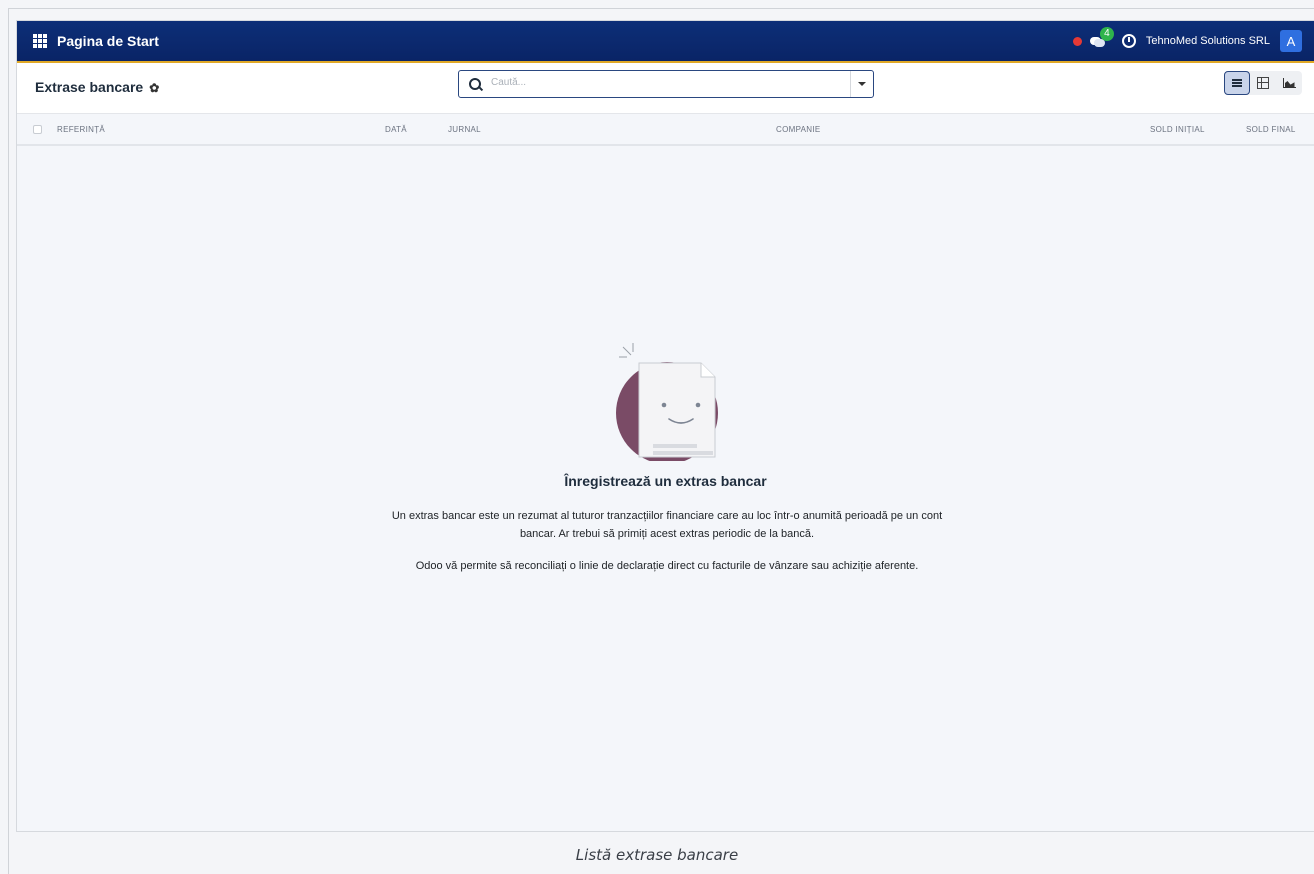 Image resolution: width=1314 pixels, height=874 pixels. I want to click on message-count-badge: 4, so click(1106, 34).